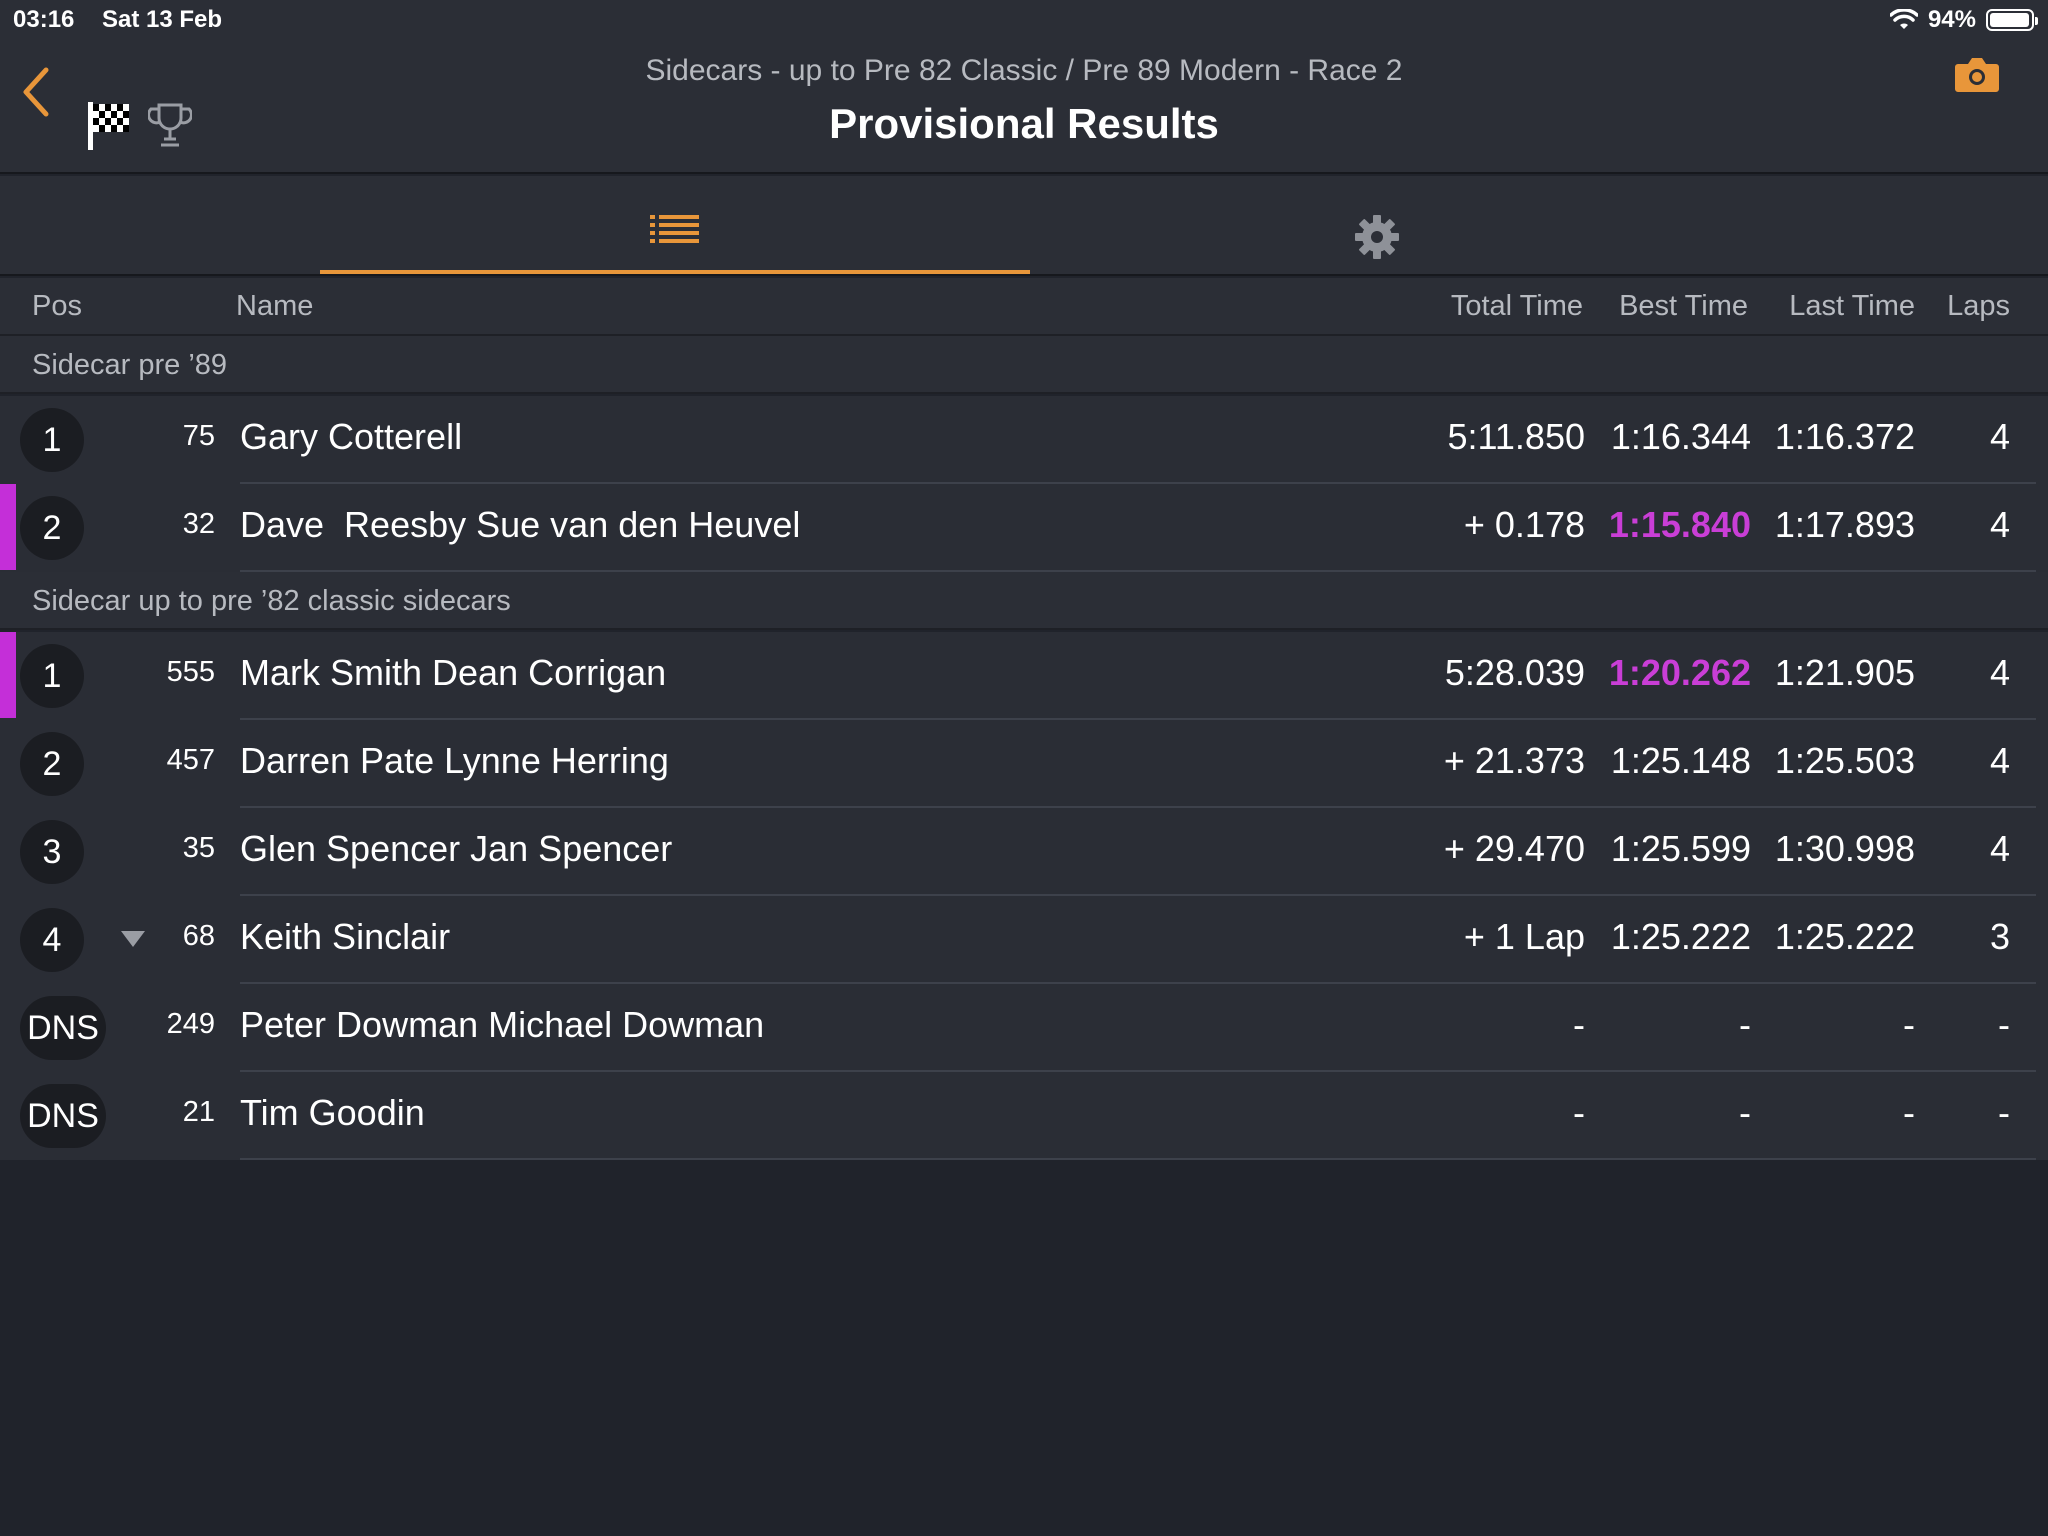 The width and height of the screenshot is (2048, 1536). Describe the element at coordinates (1377, 237) in the screenshot. I see `gear-icon` at that location.